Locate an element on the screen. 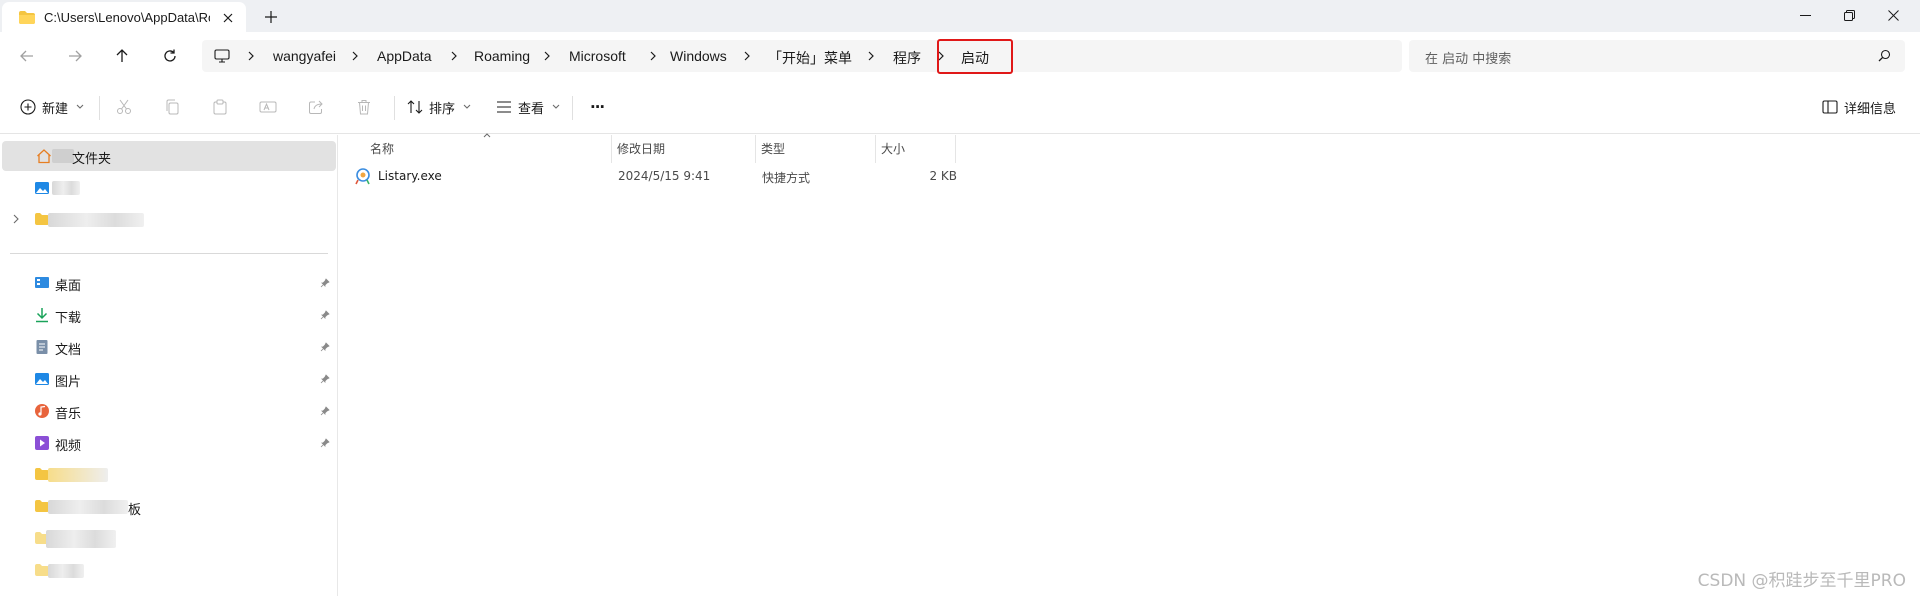 The image size is (1920, 596). breadcrumb-start-menu: 「开始」菜单 is located at coordinates (810, 58).